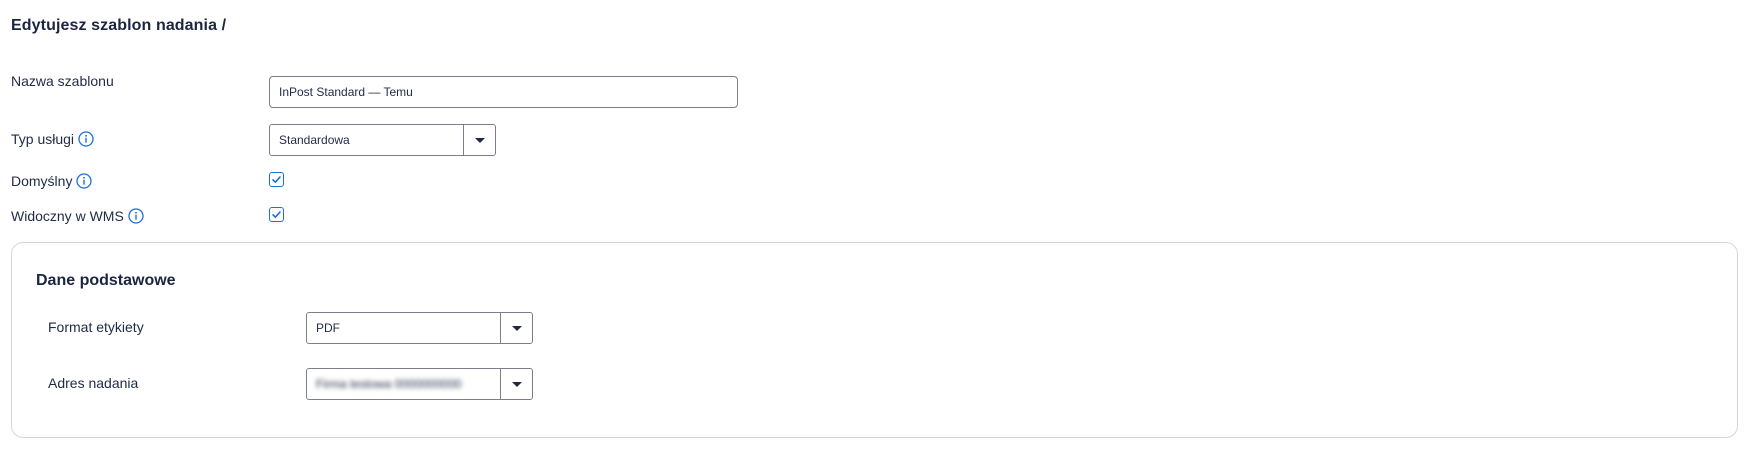 The height and width of the screenshot is (451, 1751). Describe the element at coordinates (42, 181) in the screenshot. I see `default-label-text: Domyślny` at that location.